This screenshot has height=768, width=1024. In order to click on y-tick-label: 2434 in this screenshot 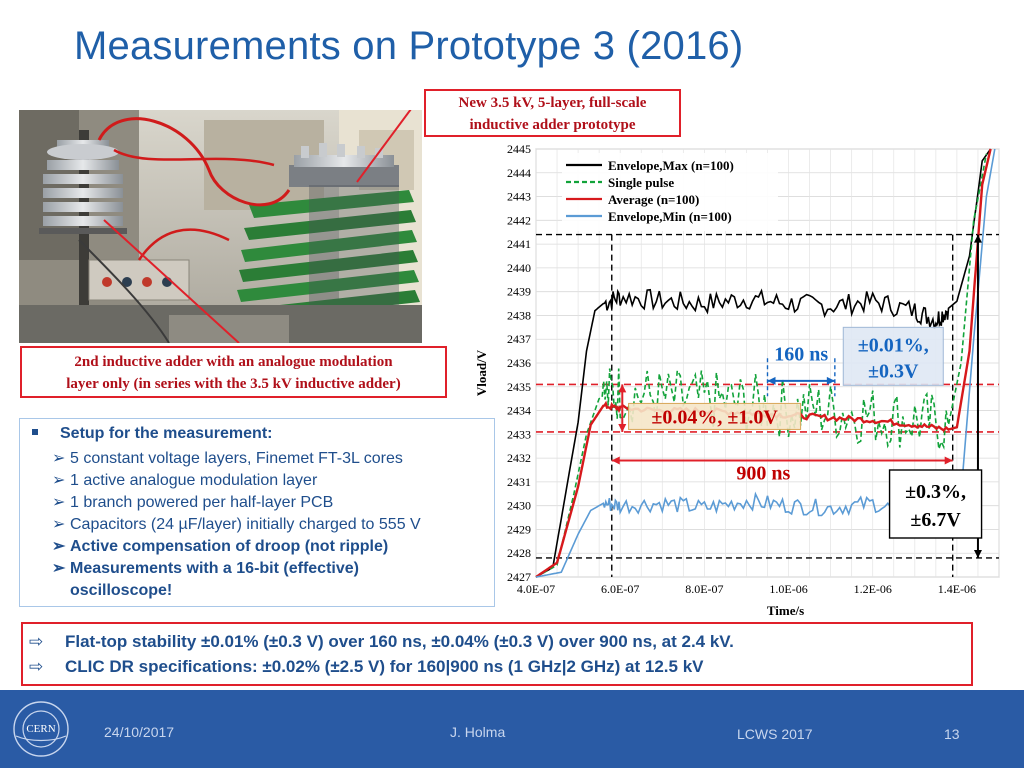, I will do `click(519, 411)`.